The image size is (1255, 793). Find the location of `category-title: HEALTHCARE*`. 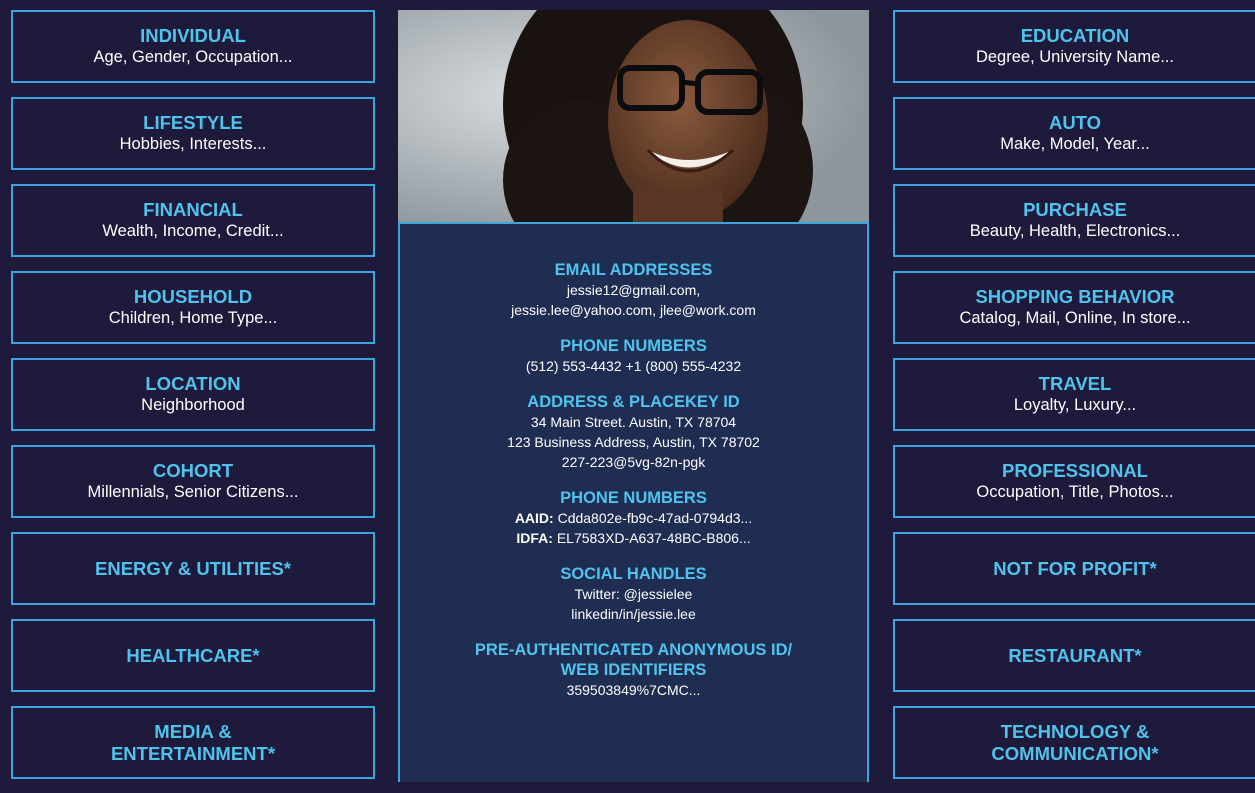

category-title: HEALTHCARE* is located at coordinates (193, 655).